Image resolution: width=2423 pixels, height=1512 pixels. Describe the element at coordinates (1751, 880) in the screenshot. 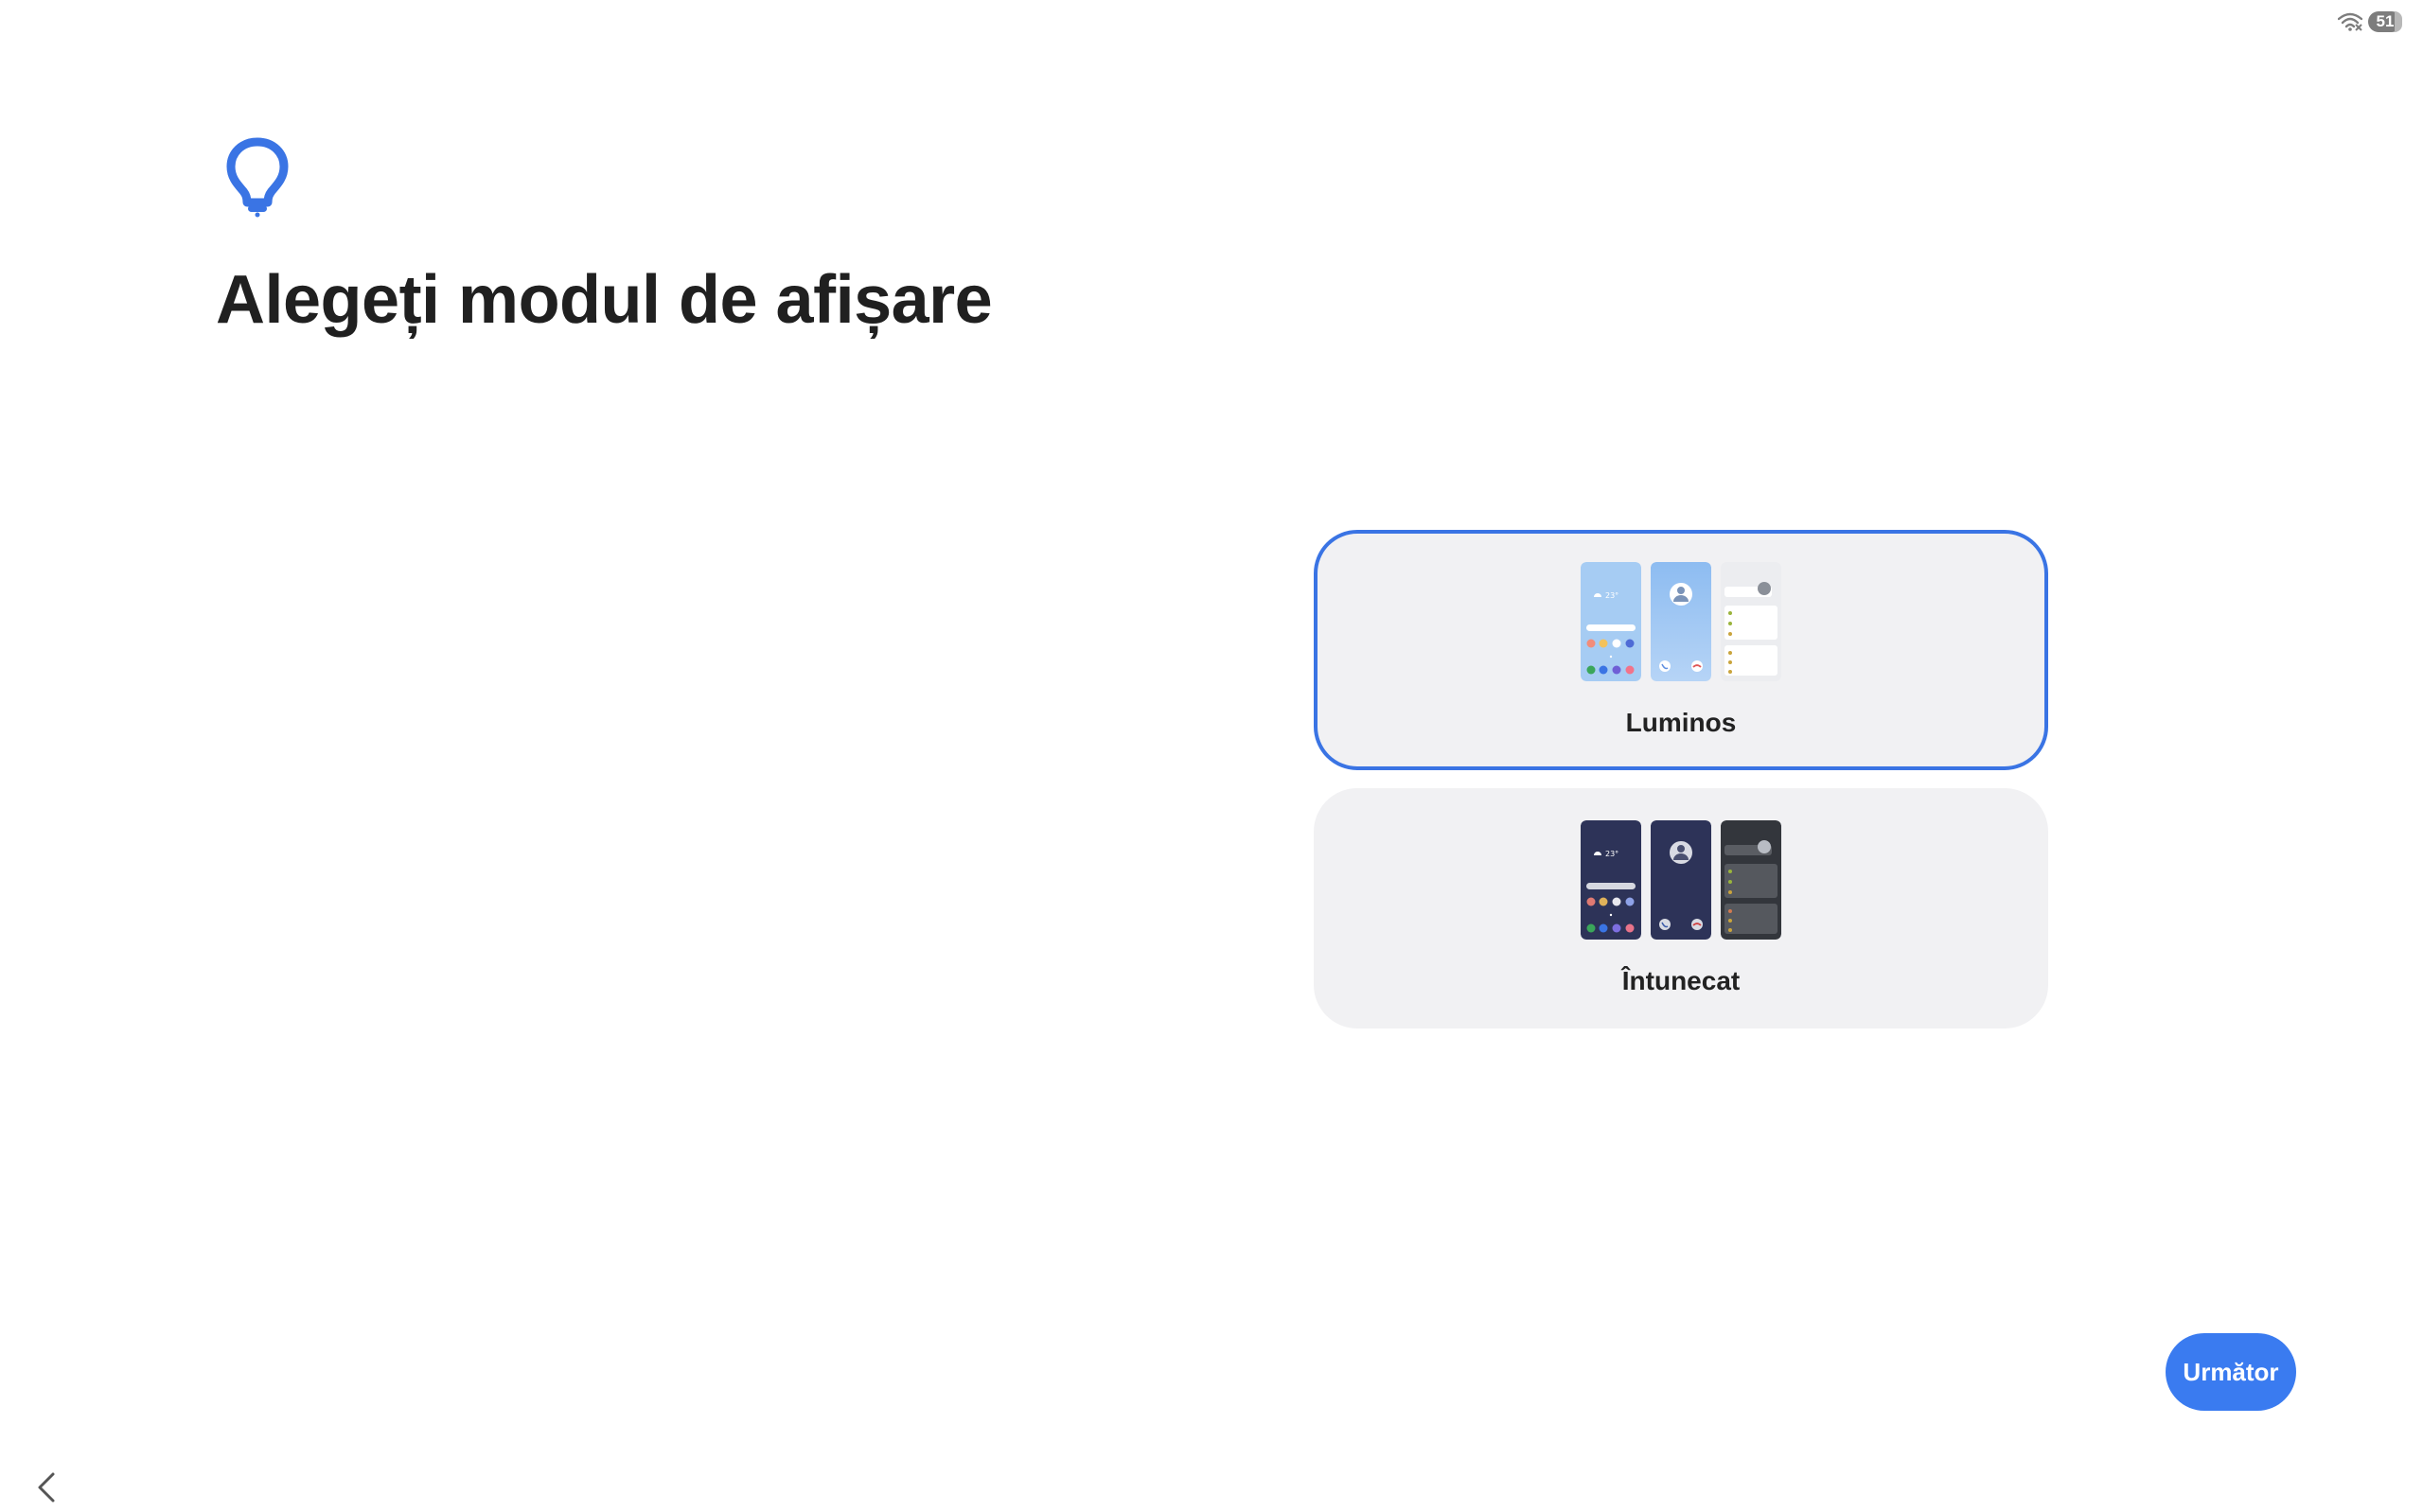

I see `dark-settings-preview` at that location.